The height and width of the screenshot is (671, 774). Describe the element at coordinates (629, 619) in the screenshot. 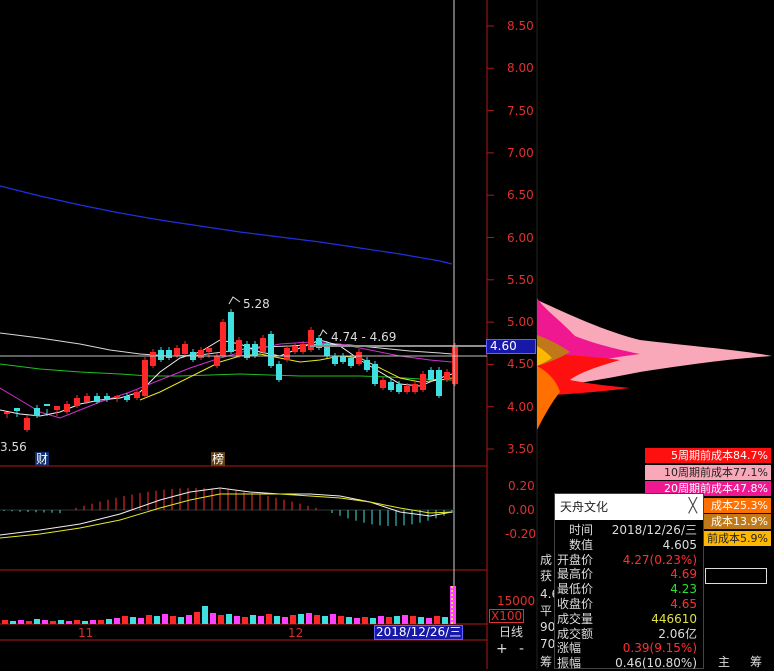

I see `tooltip-row: 成交量 446610` at that location.